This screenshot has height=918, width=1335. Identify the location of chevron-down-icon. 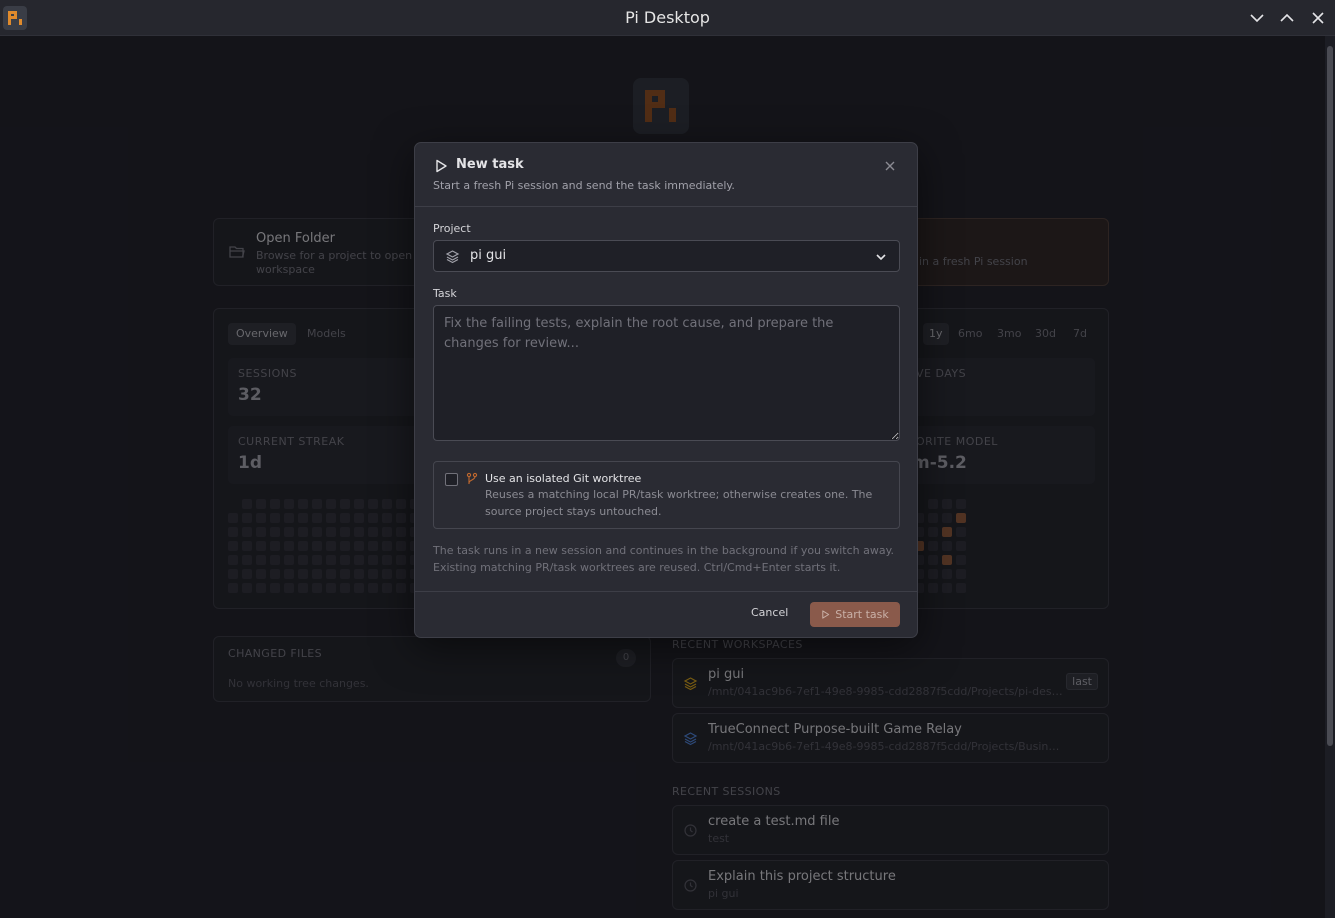
(881, 257).